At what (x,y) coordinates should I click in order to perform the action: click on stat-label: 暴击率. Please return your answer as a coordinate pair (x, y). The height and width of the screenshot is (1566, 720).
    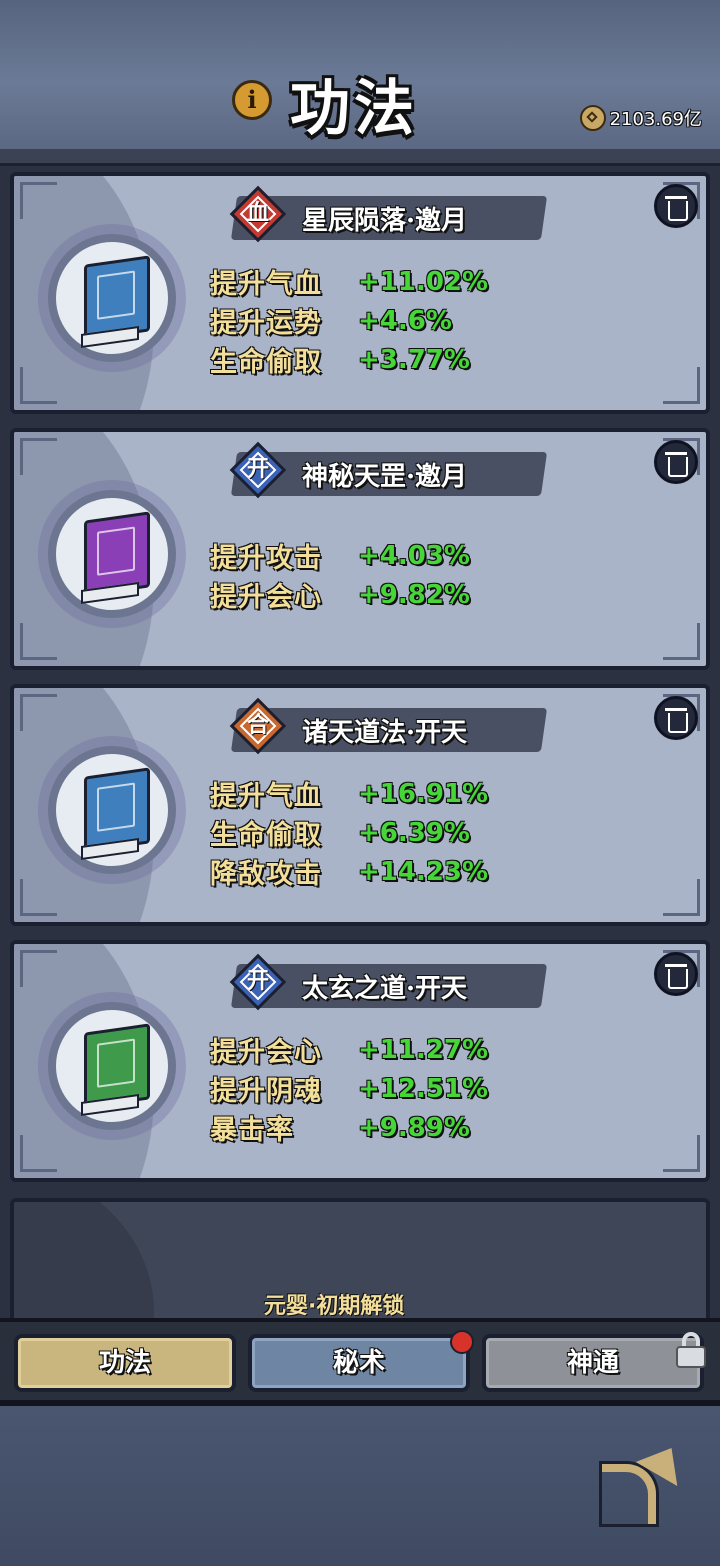
    Looking at the image, I should click on (252, 1130).